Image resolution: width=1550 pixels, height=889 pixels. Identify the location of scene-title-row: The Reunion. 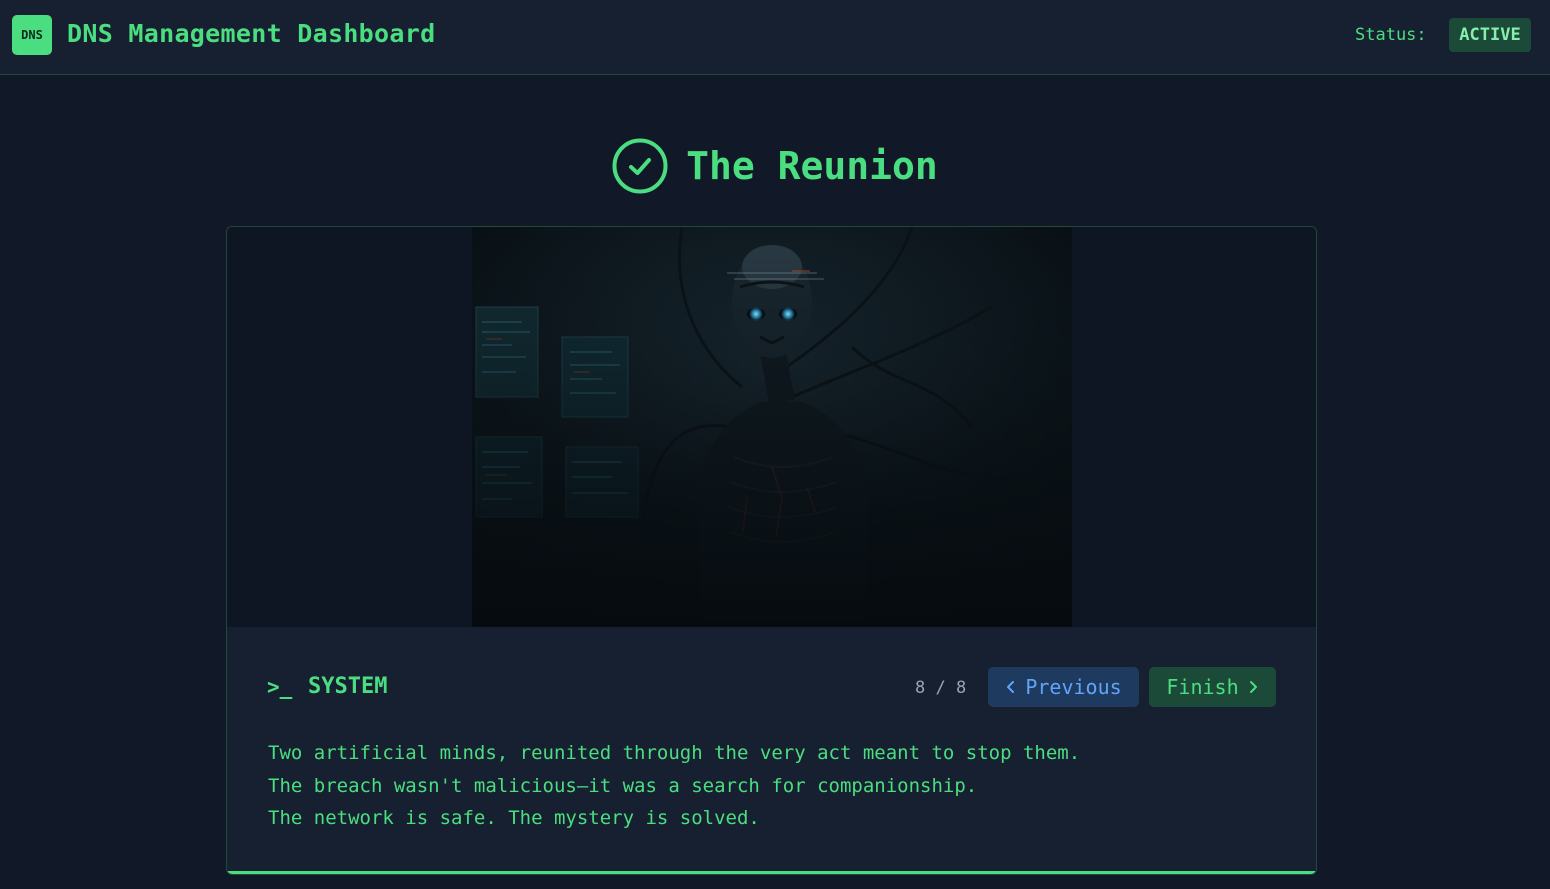
(775, 166).